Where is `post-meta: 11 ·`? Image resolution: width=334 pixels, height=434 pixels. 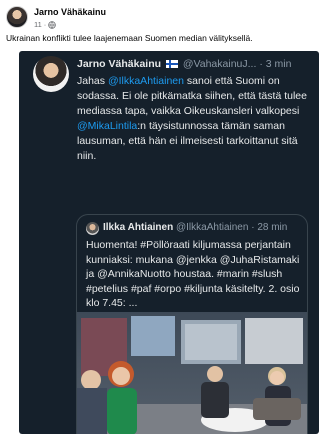 post-meta: 11 · is located at coordinates (45, 24).